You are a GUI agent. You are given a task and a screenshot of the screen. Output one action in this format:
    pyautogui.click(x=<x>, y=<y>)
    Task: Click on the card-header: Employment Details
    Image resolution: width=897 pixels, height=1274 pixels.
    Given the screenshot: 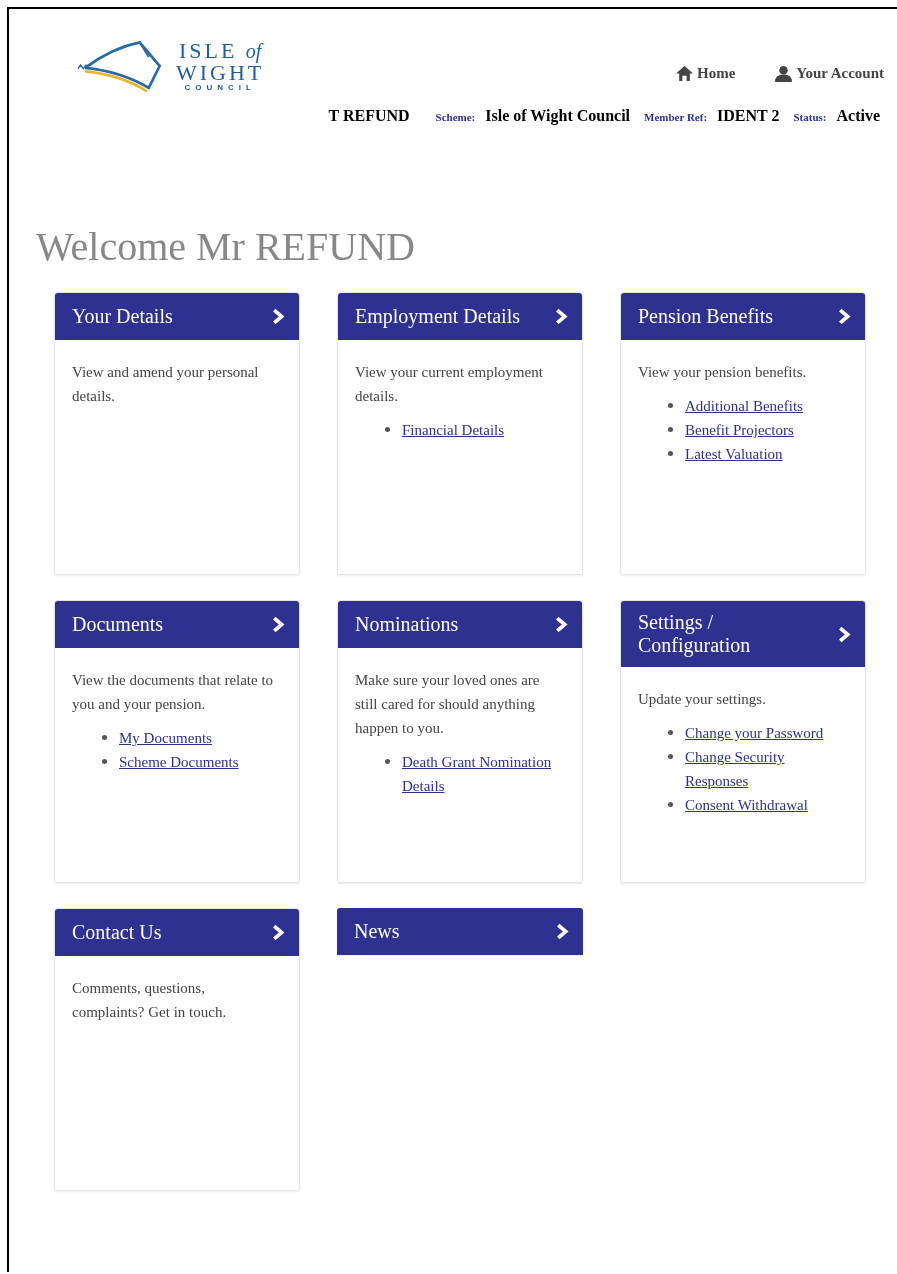 What is the action you would take?
    pyautogui.click(x=460, y=316)
    